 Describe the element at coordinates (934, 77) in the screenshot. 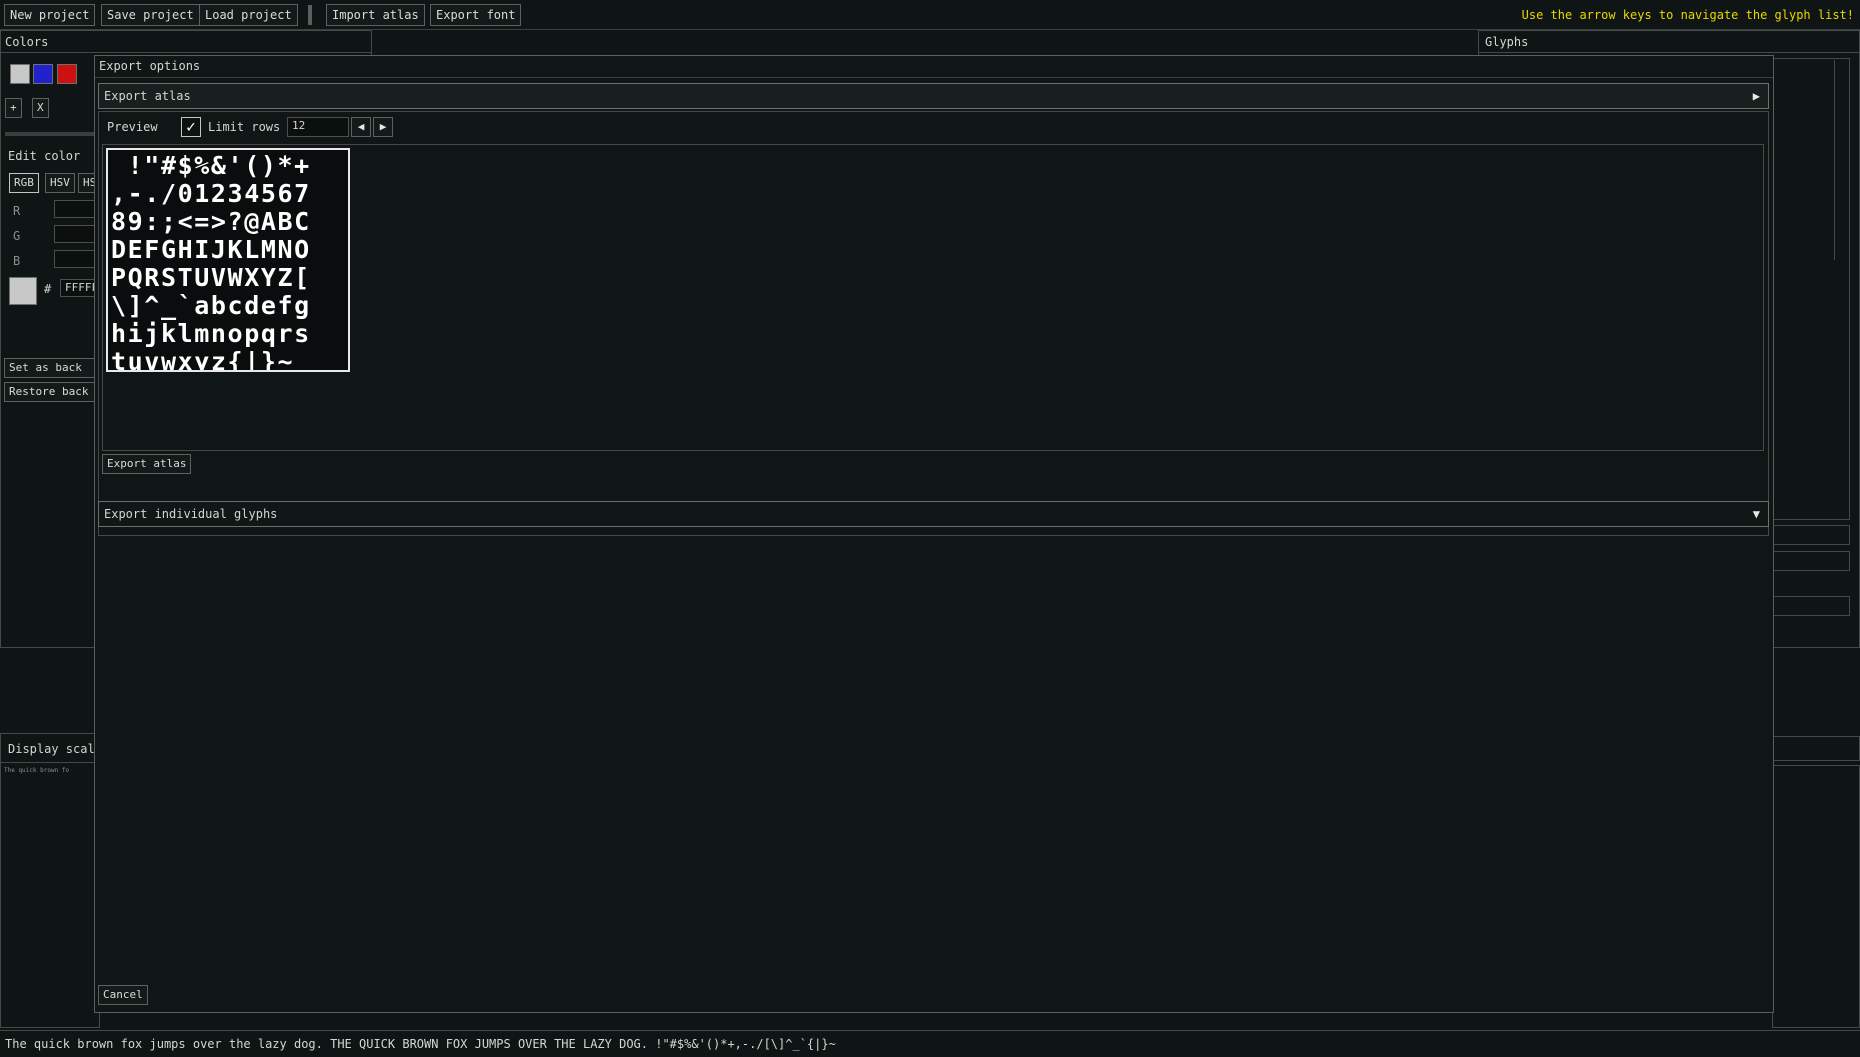

I see `modal-title-divider` at that location.